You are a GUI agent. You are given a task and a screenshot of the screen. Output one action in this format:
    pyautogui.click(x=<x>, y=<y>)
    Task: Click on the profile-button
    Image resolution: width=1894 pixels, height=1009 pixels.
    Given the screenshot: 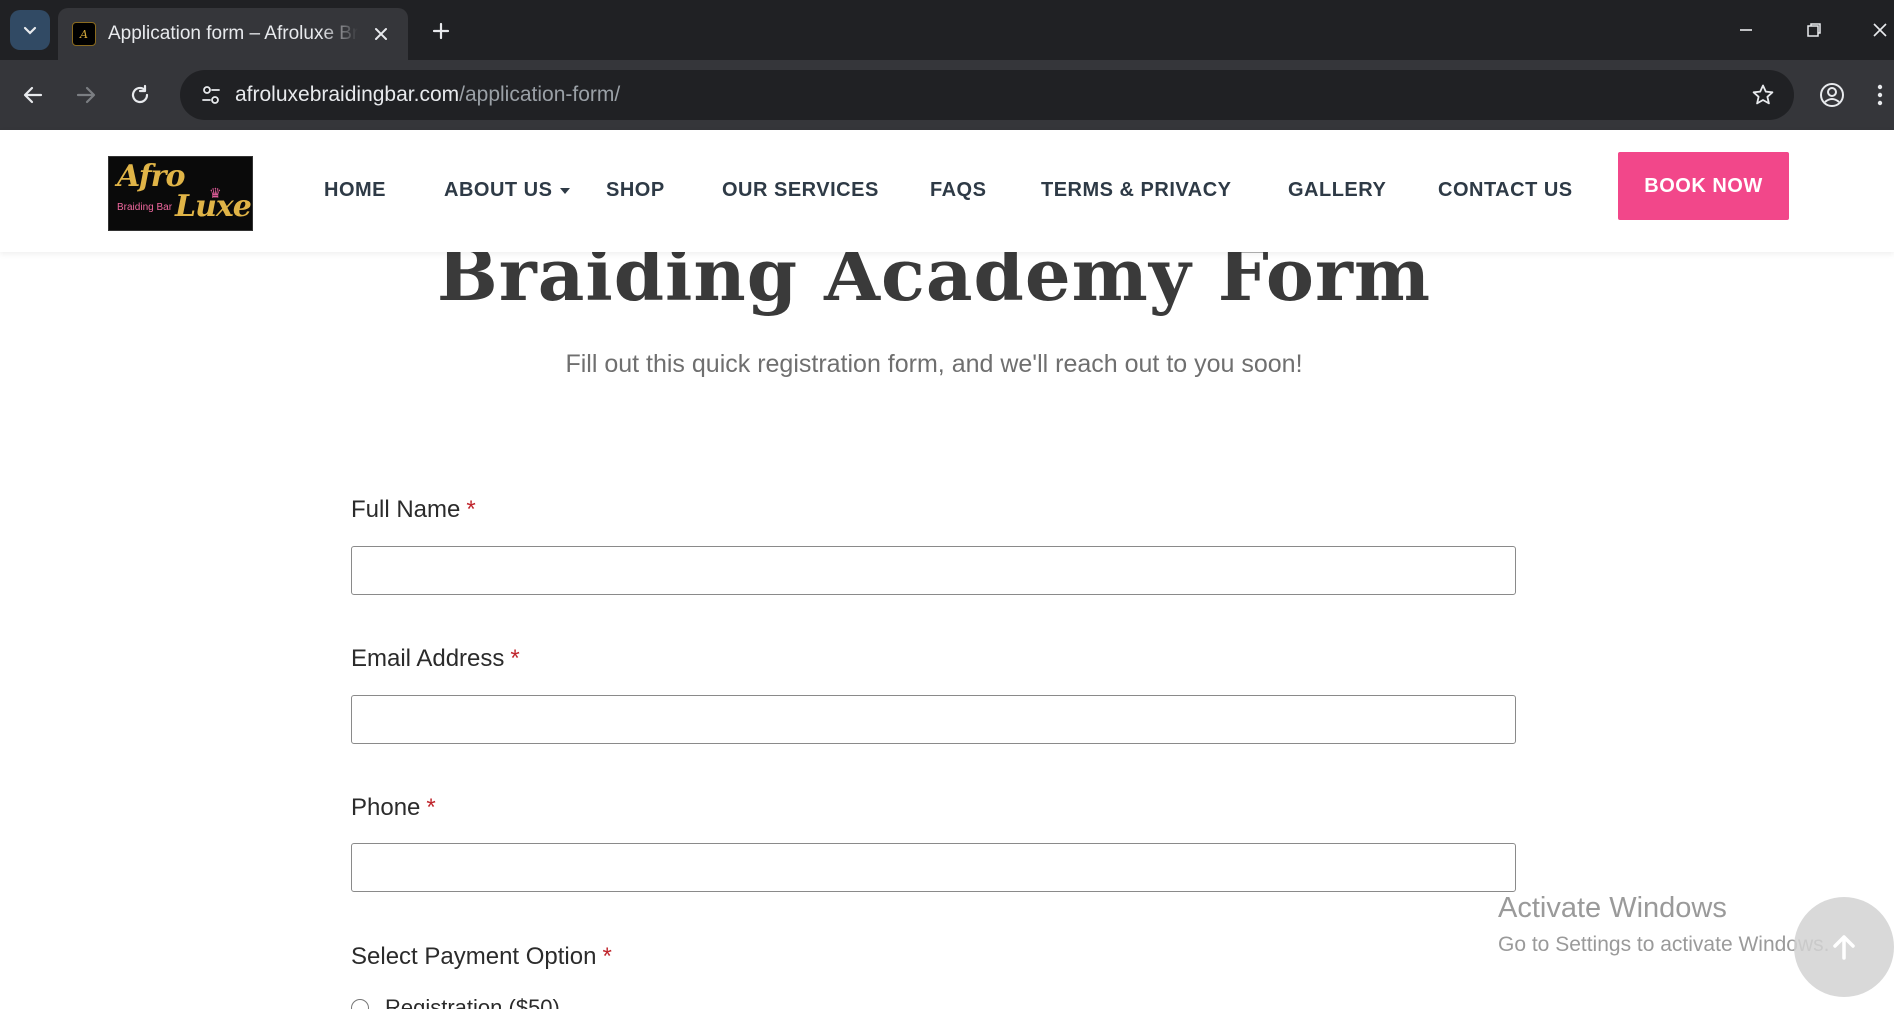 What is the action you would take?
    pyautogui.click(x=1832, y=95)
    